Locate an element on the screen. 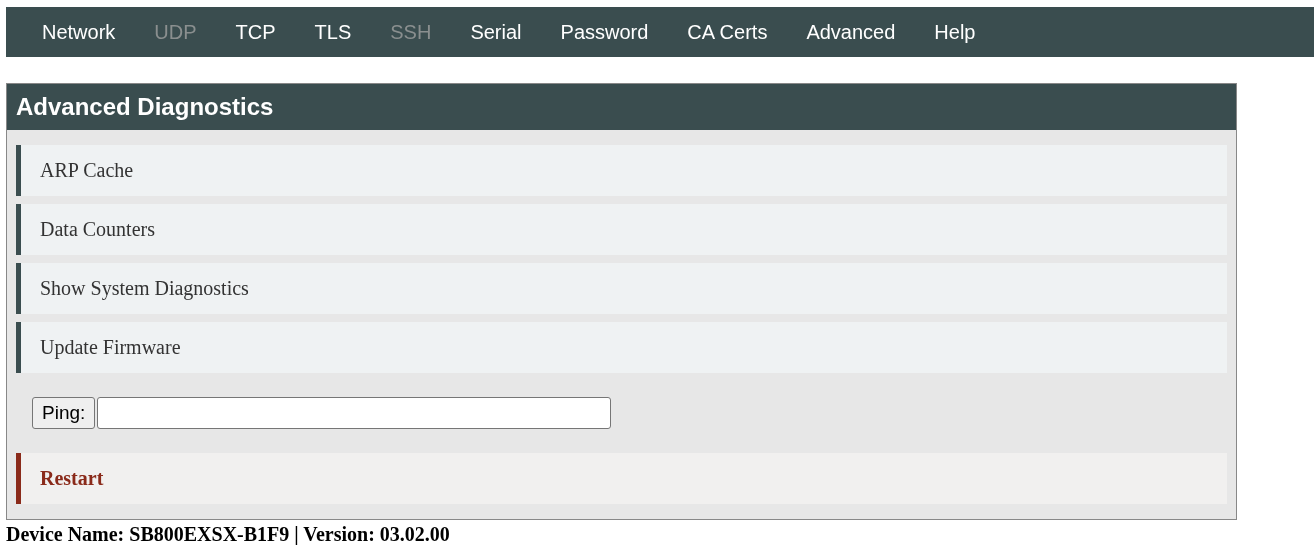  ping-button: Ping: is located at coordinates (64, 413).